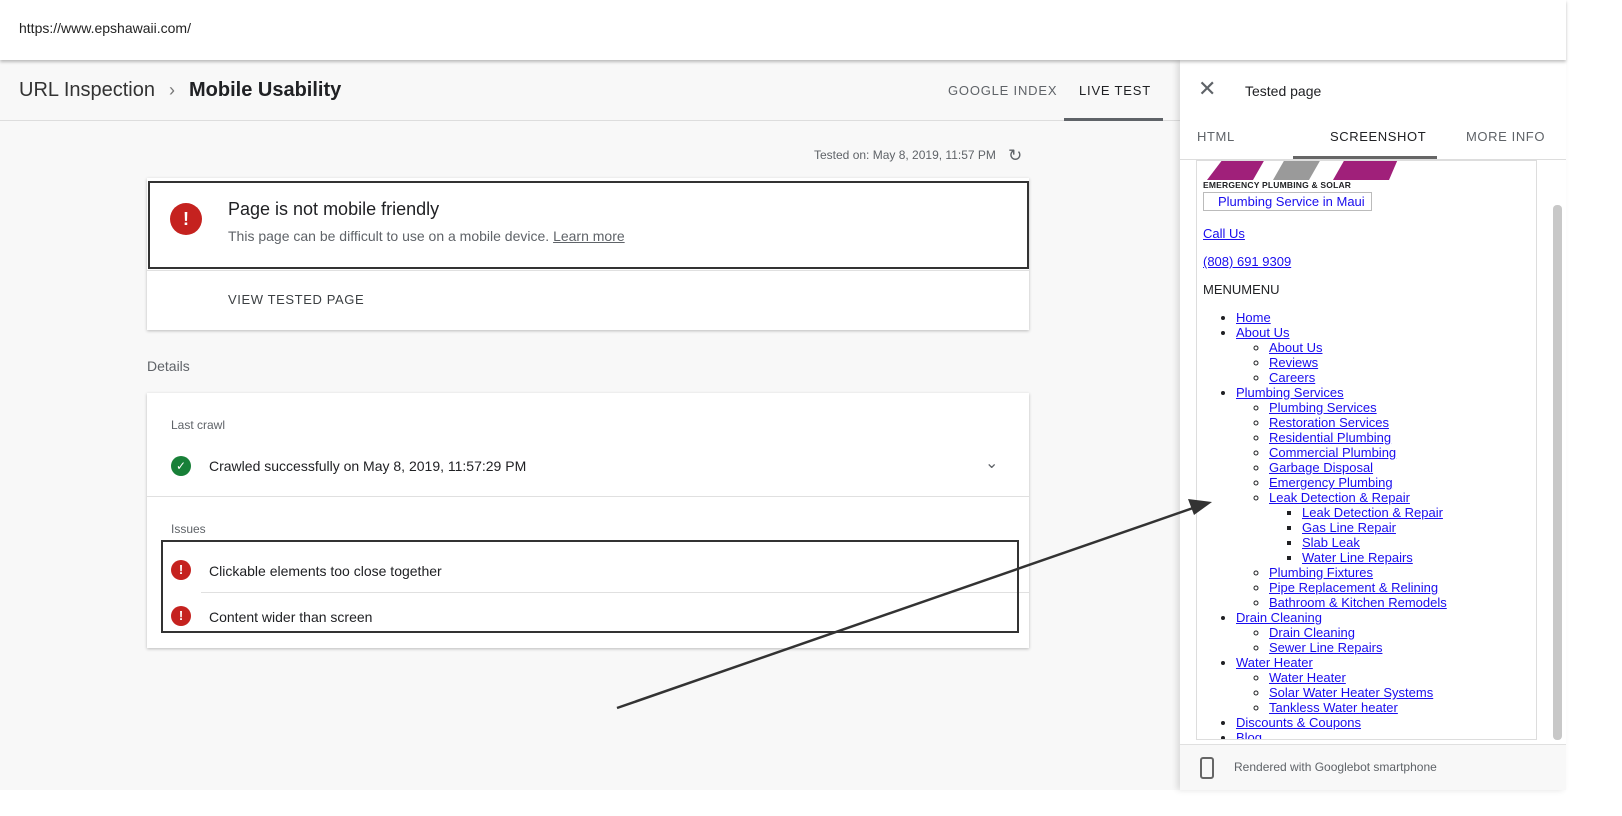  Describe the element at coordinates (1402, 377) in the screenshot. I see `nav-item: Careers` at that location.